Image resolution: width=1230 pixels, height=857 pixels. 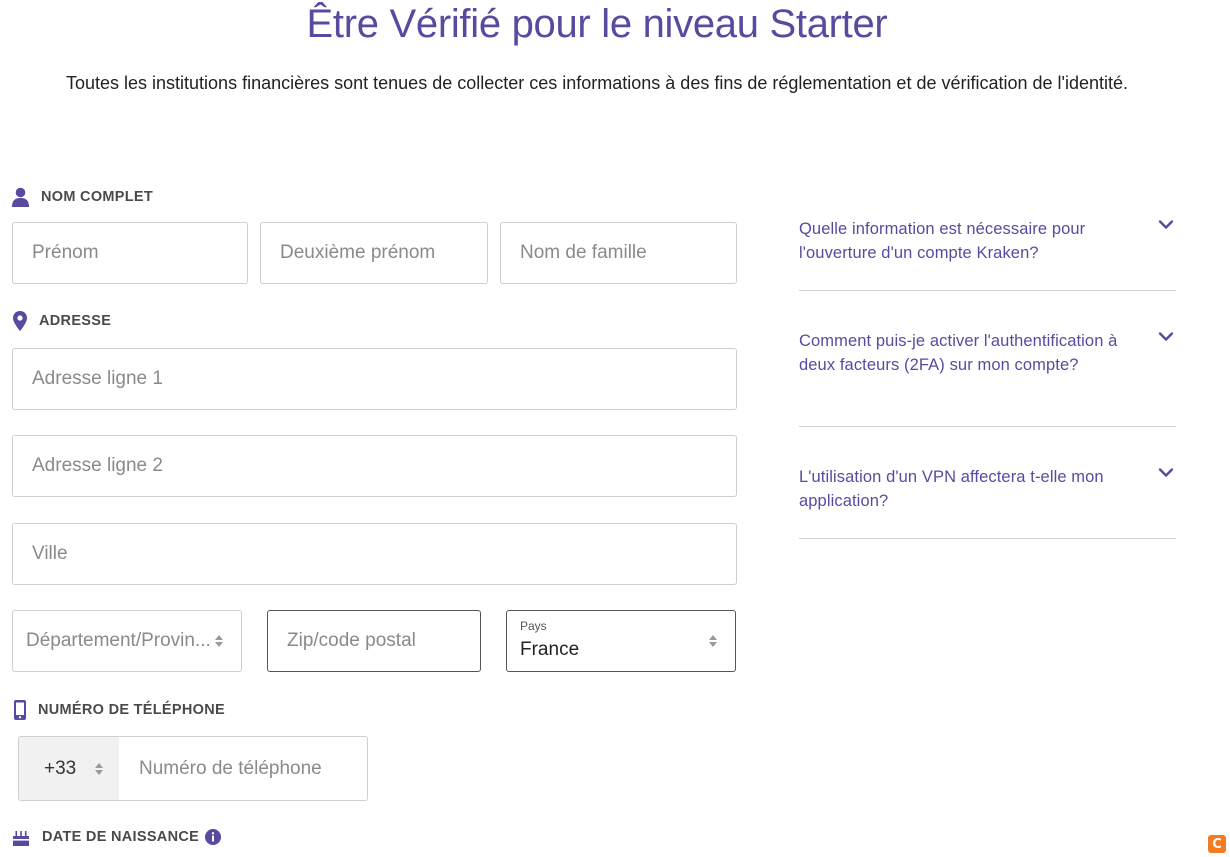 I want to click on section-label-birth: DATE DE NAISSANCE, so click(x=117, y=837).